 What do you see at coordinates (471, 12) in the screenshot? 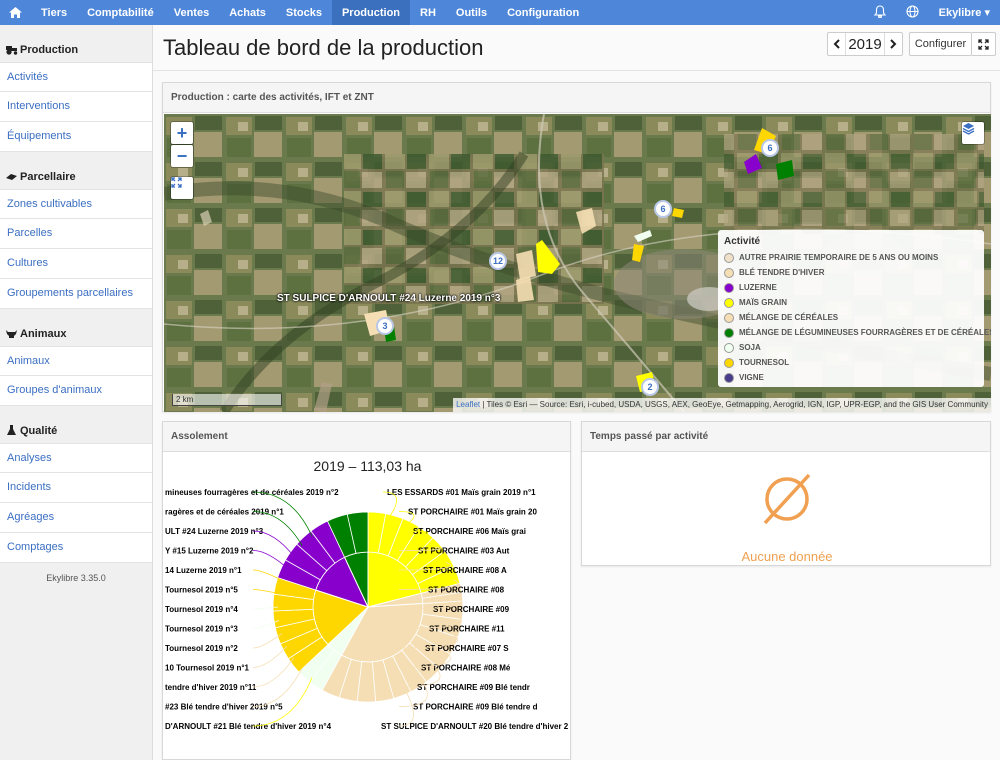
I see `nav-outils: Outils` at bounding box center [471, 12].